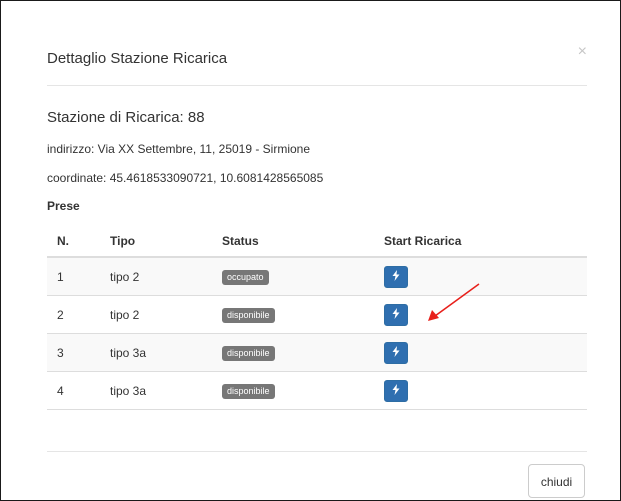  What do you see at coordinates (126, 117) in the screenshot?
I see `station-name: Stazione di Ricarica: 88` at bounding box center [126, 117].